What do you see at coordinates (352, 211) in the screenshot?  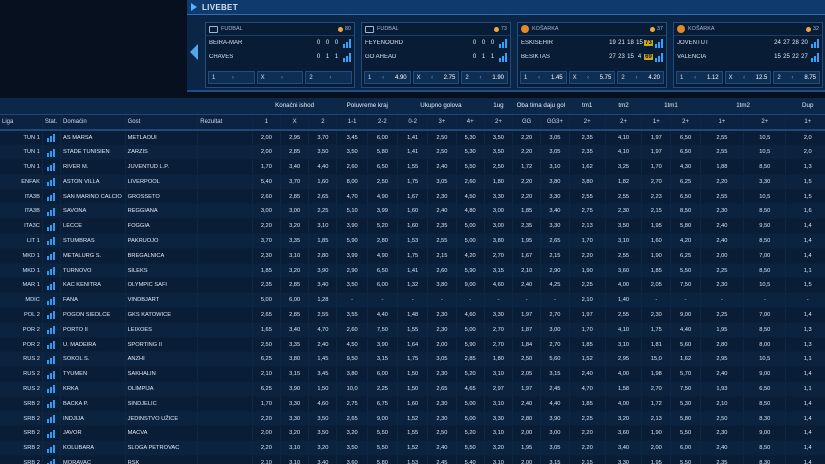 I see `odd-cell: 5,10` at bounding box center [352, 211].